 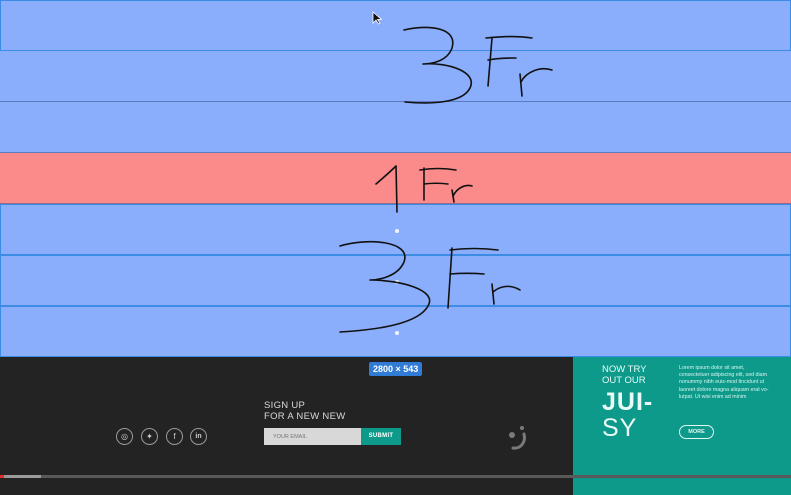 What do you see at coordinates (624, 369) in the screenshot?
I see `promo-heading-line-1: NOW TRY` at bounding box center [624, 369].